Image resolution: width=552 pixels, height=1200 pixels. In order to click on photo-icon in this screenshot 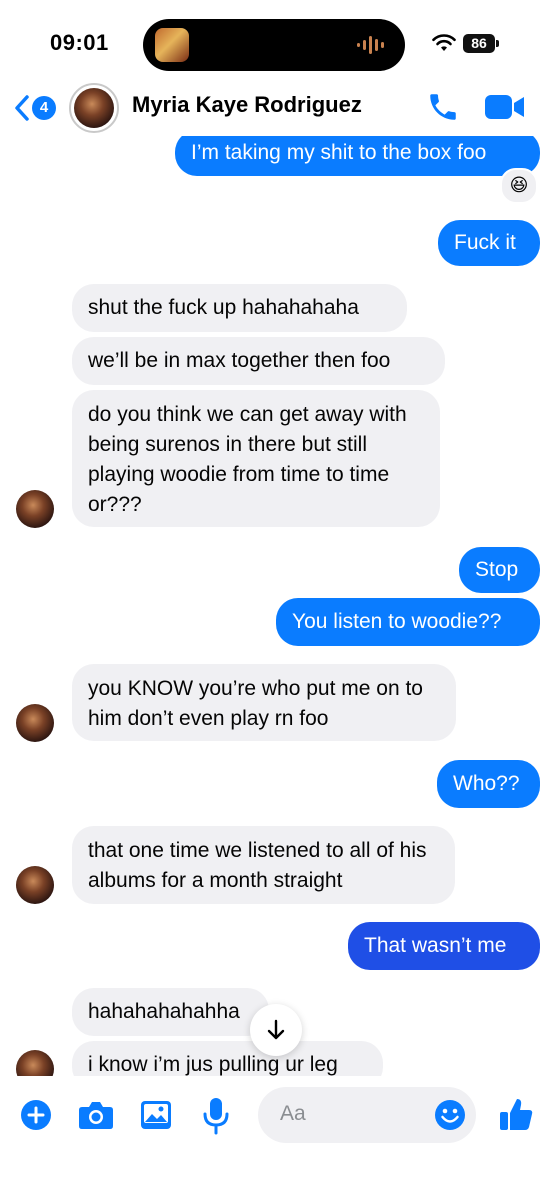, I will do `click(156, 1115)`.